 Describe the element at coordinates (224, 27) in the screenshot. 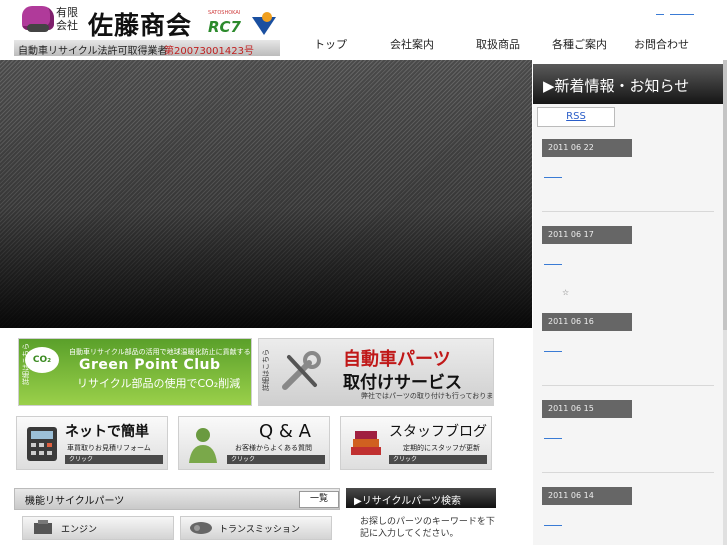

I see `rc7-text: RC7` at that location.